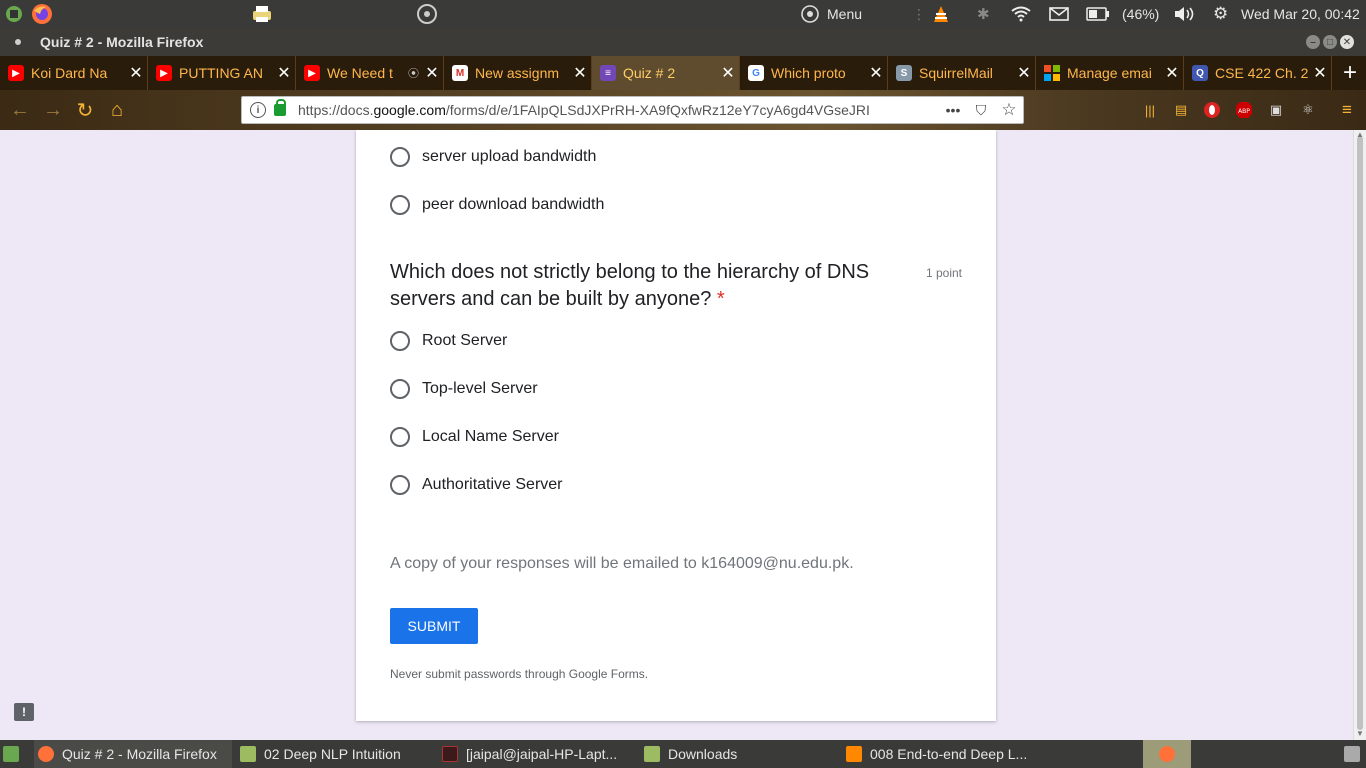 This screenshot has height=768, width=1366. Describe the element at coordinates (464, 389) in the screenshot. I see `radio-option: Top-level Server` at that location.